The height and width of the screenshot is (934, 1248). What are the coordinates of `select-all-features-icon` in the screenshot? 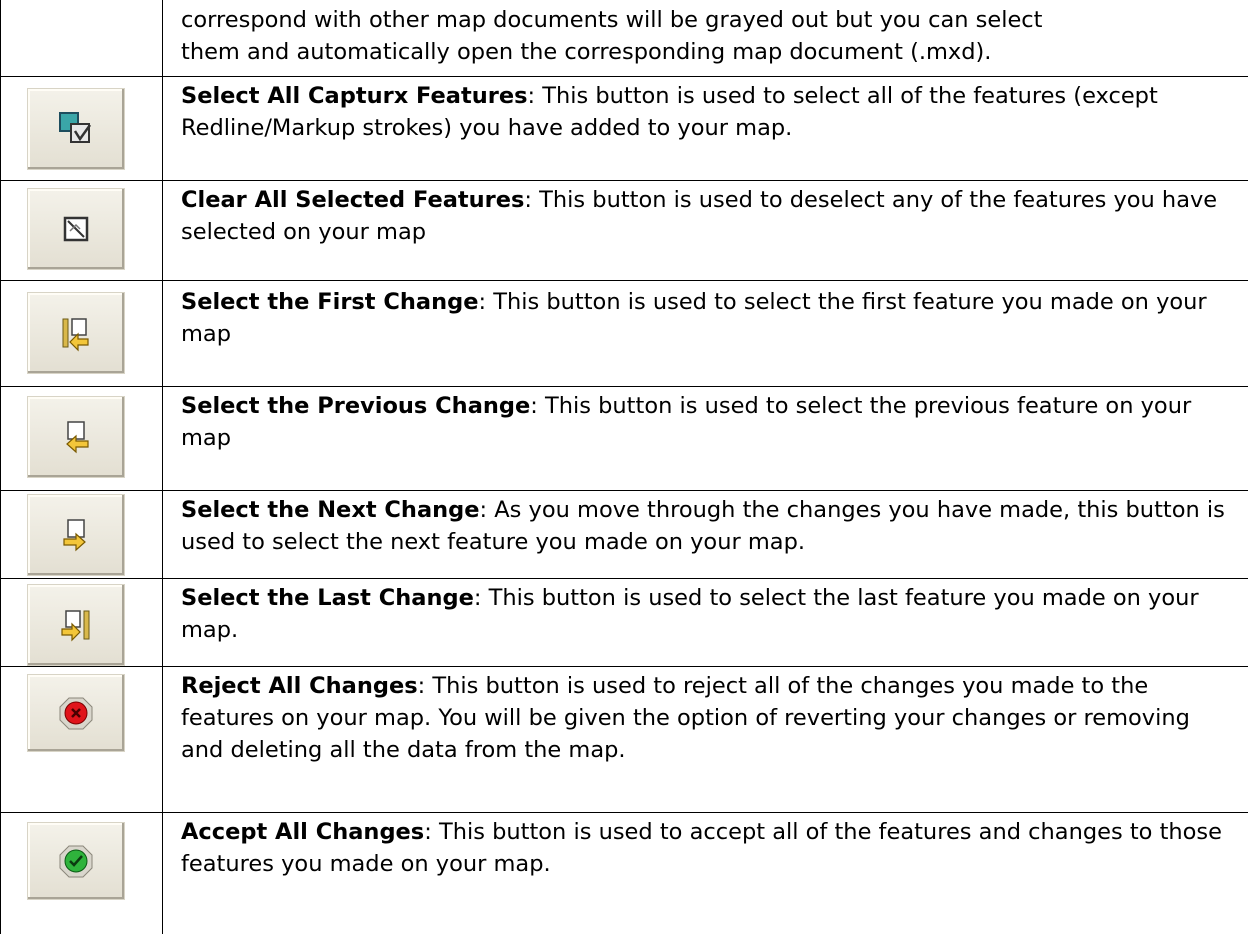 It's located at (75, 127).